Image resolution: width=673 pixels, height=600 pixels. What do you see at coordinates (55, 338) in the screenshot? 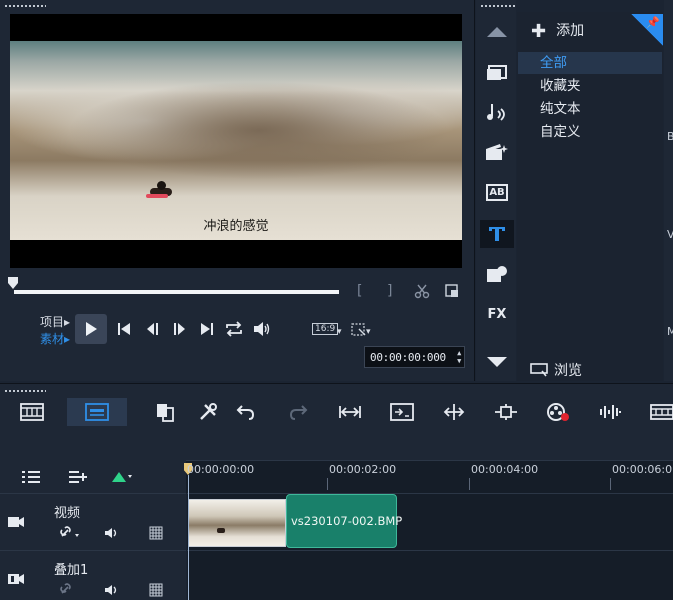
I see `mode-clip-label: 素材▸` at bounding box center [55, 338].